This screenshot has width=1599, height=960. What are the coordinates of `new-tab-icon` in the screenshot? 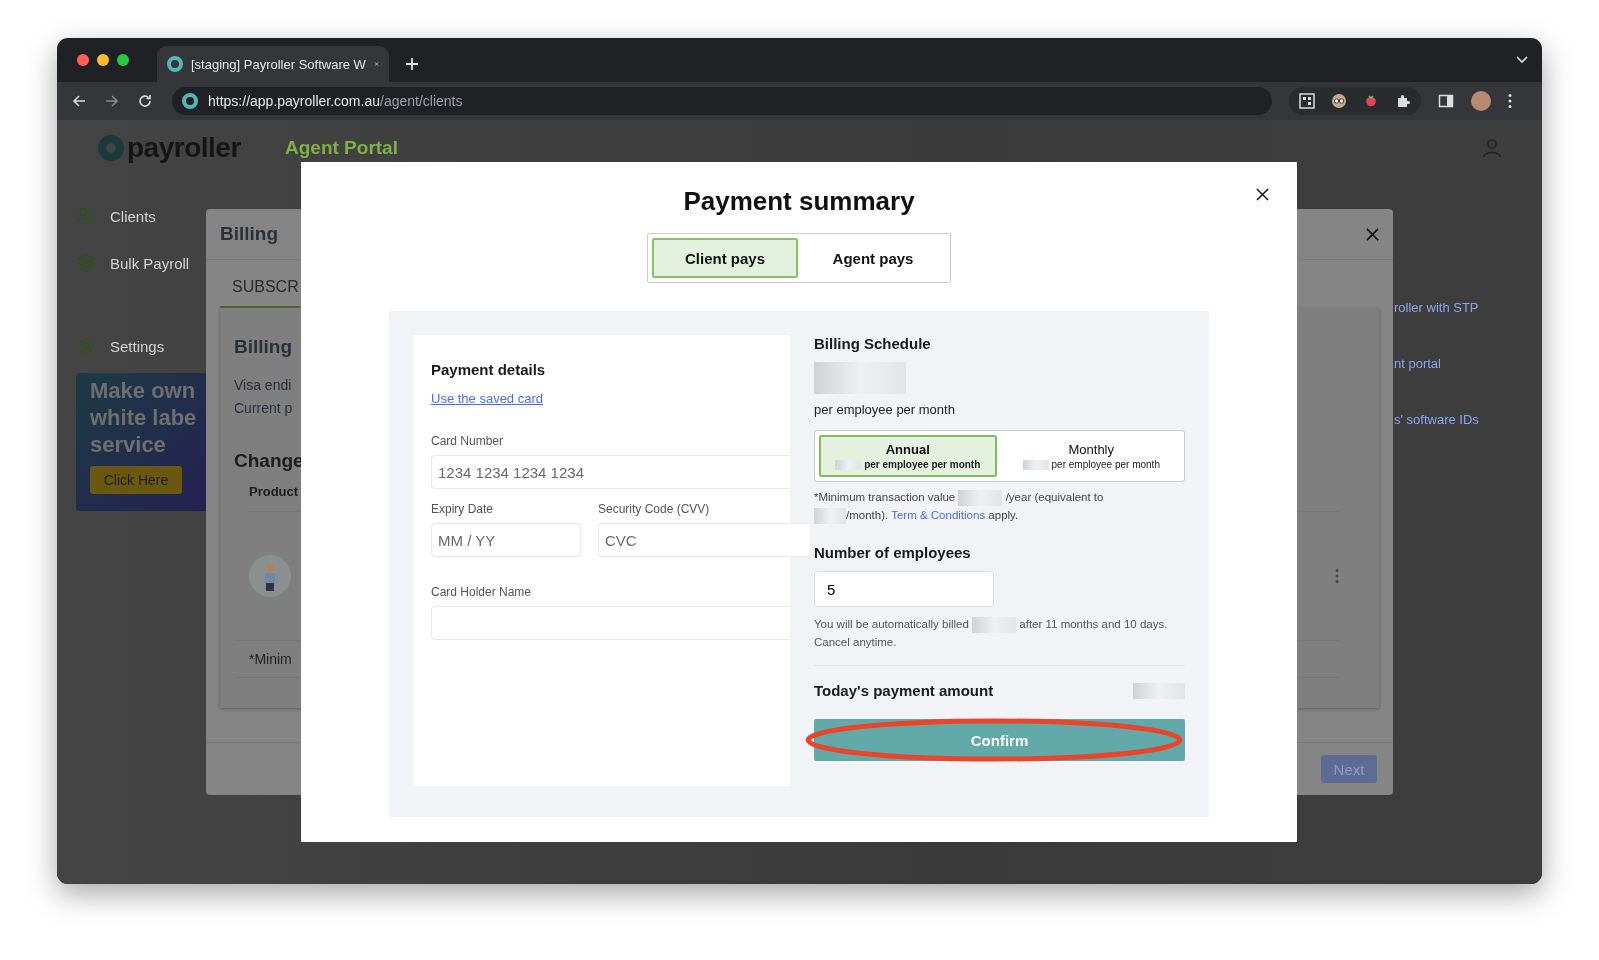 It's located at (412, 64).